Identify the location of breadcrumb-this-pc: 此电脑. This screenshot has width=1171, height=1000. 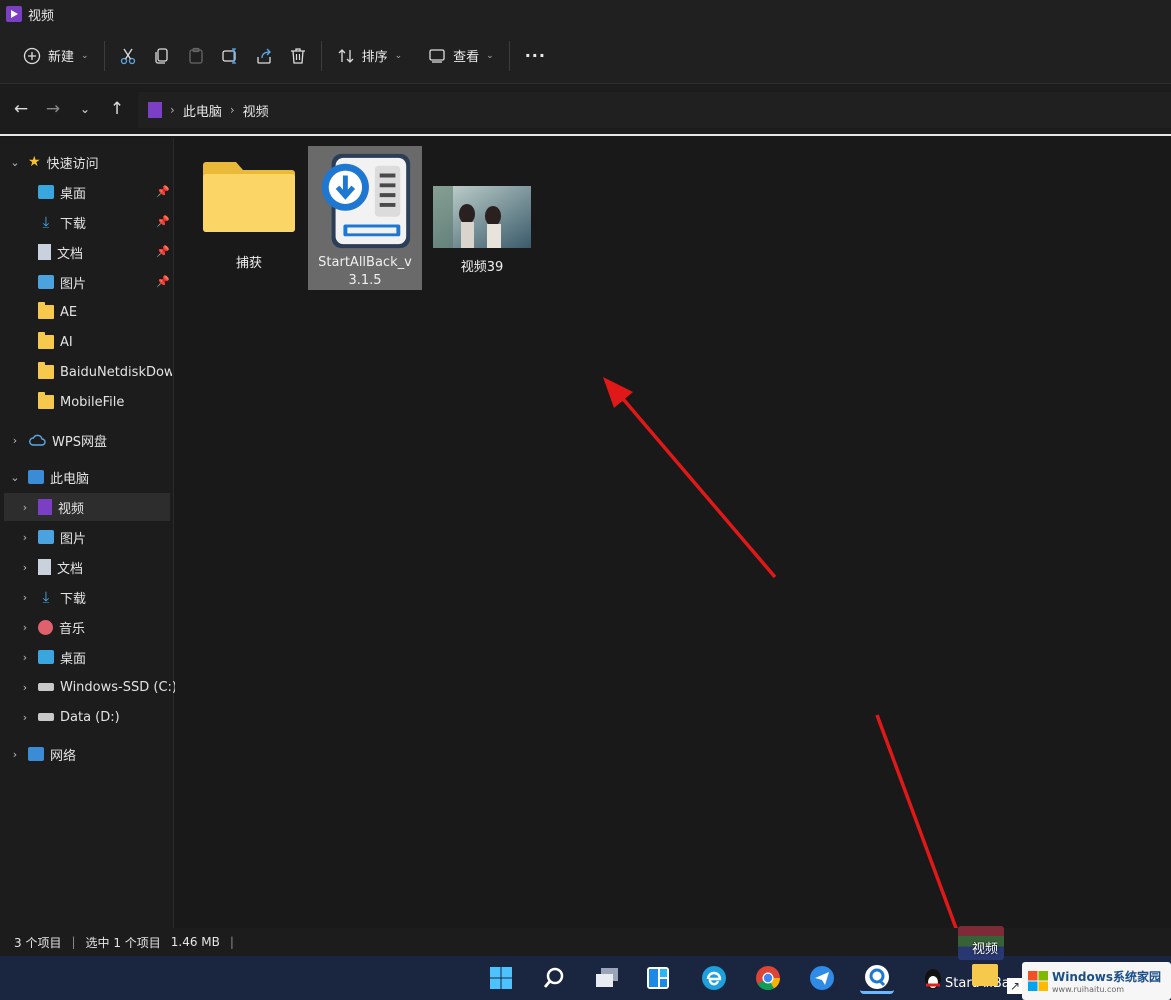
(202, 110).